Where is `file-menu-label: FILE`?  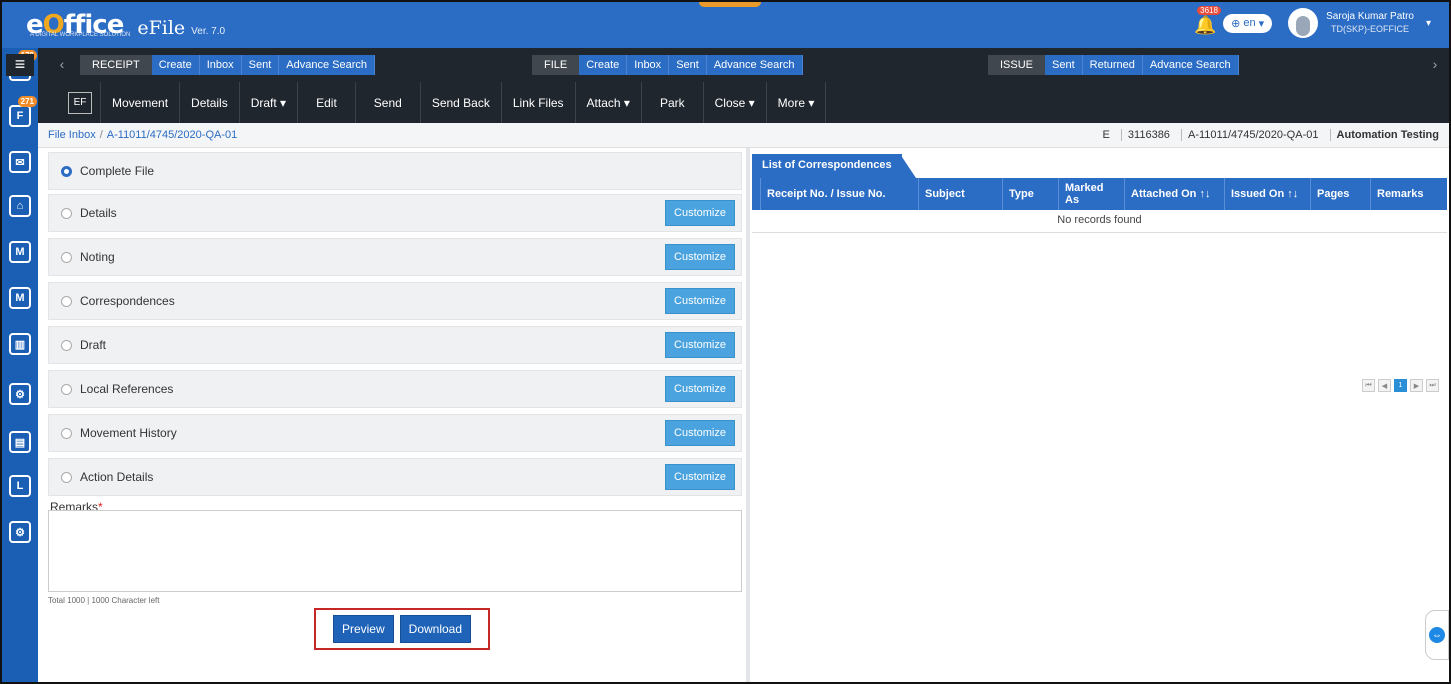 file-menu-label: FILE is located at coordinates (556, 65).